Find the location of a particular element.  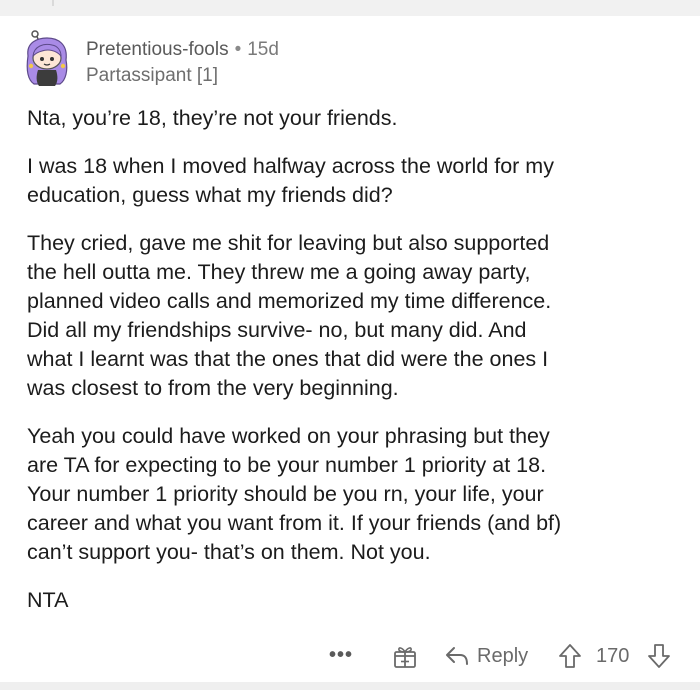

comment-age: 15d is located at coordinates (263, 49).